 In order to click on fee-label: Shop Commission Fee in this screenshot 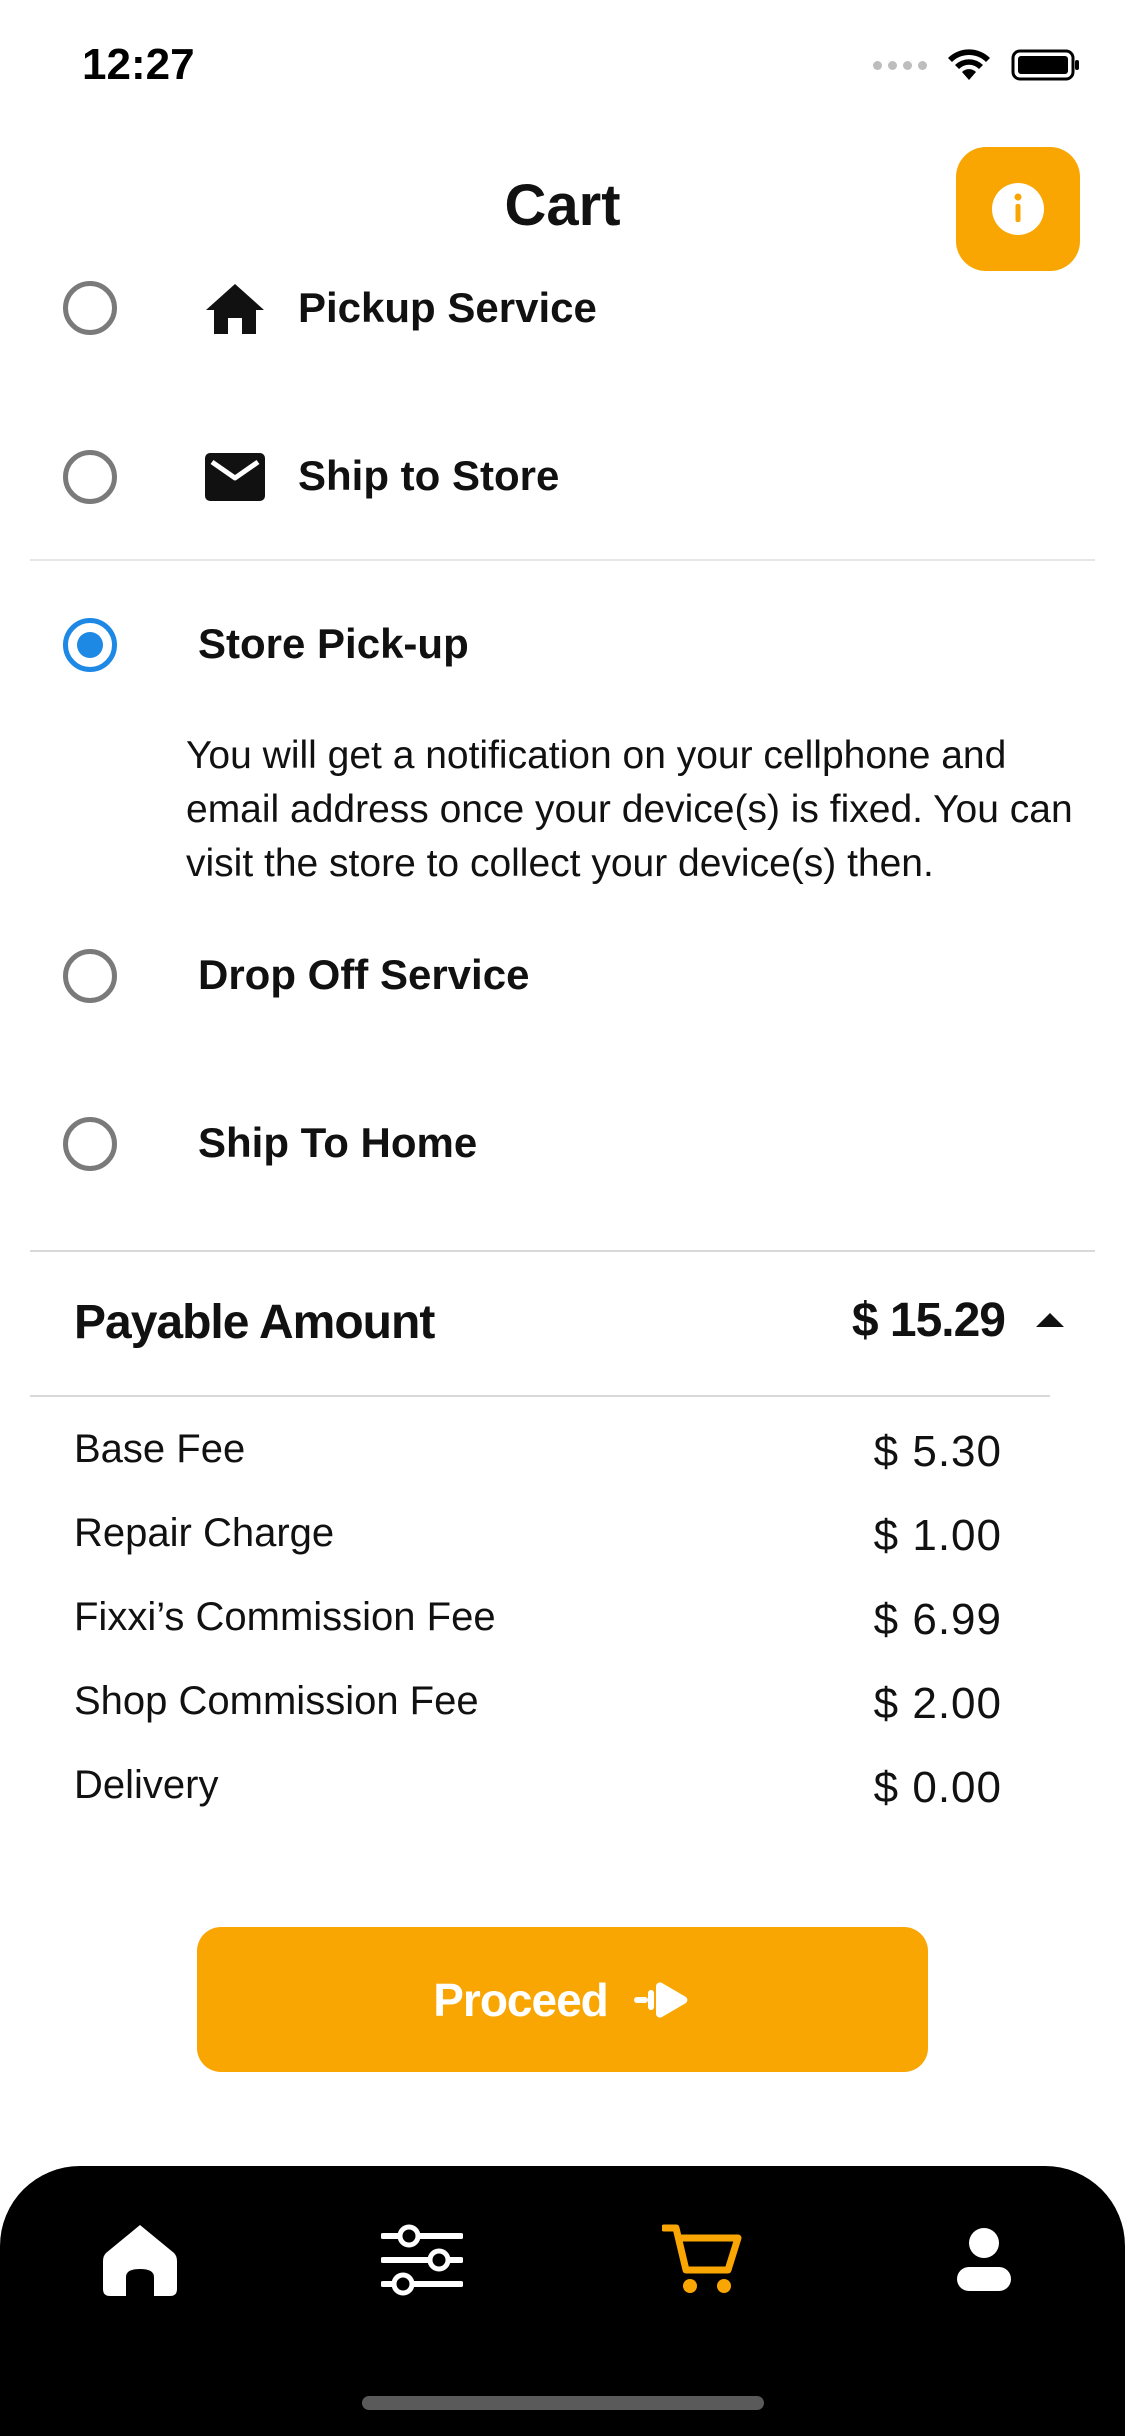, I will do `click(276, 1701)`.